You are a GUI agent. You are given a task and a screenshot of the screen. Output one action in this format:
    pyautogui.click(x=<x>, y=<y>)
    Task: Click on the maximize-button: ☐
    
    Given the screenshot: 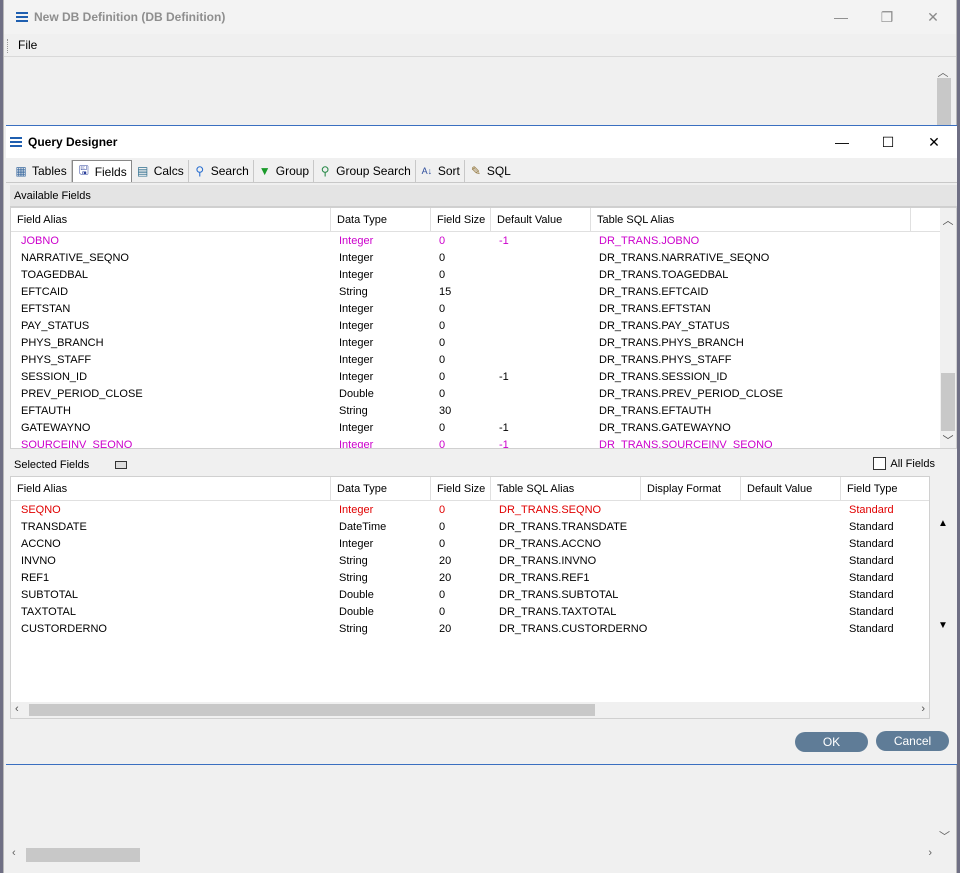 What is the action you would take?
    pyautogui.click(x=888, y=142)
    